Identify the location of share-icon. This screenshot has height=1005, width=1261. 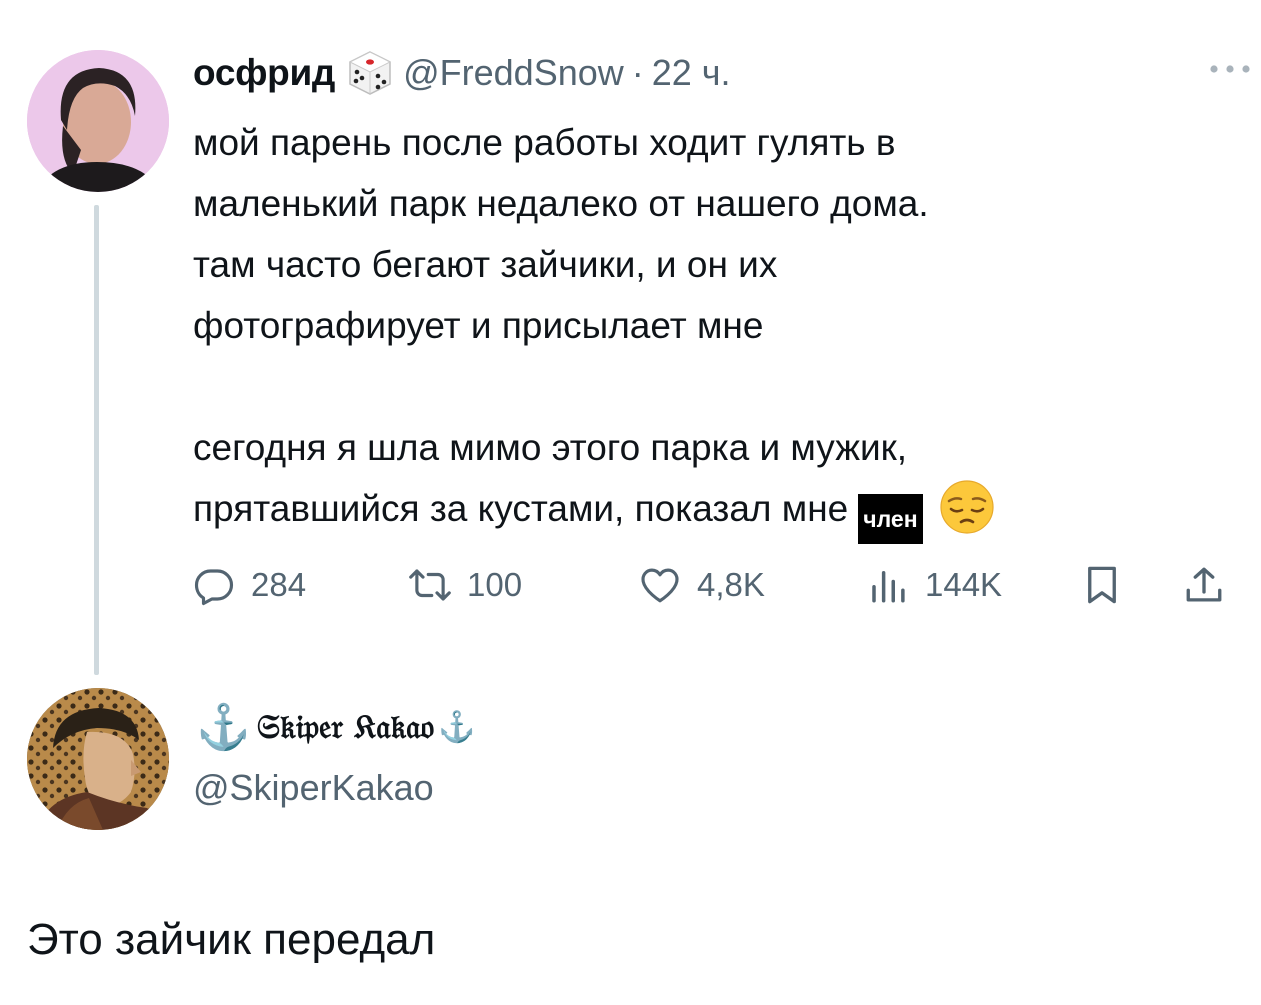
(1204, 584).